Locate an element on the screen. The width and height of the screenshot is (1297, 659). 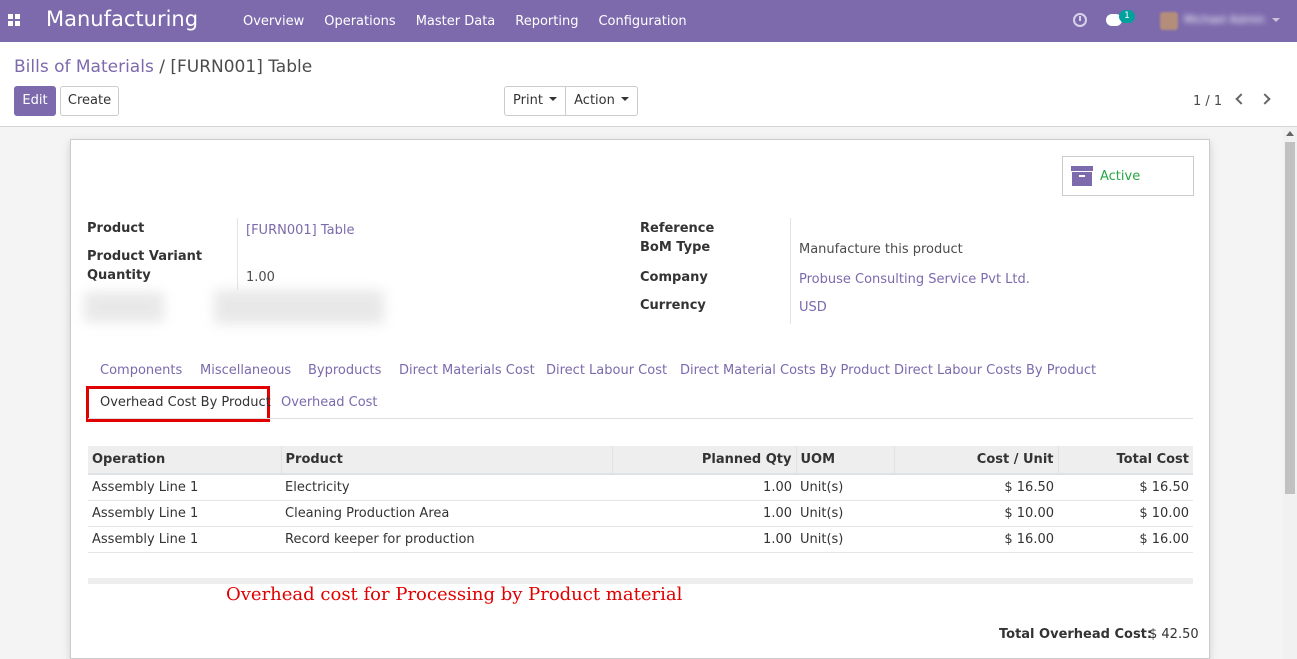
column-header-operation: Operation is located at coordinates (184, 460).